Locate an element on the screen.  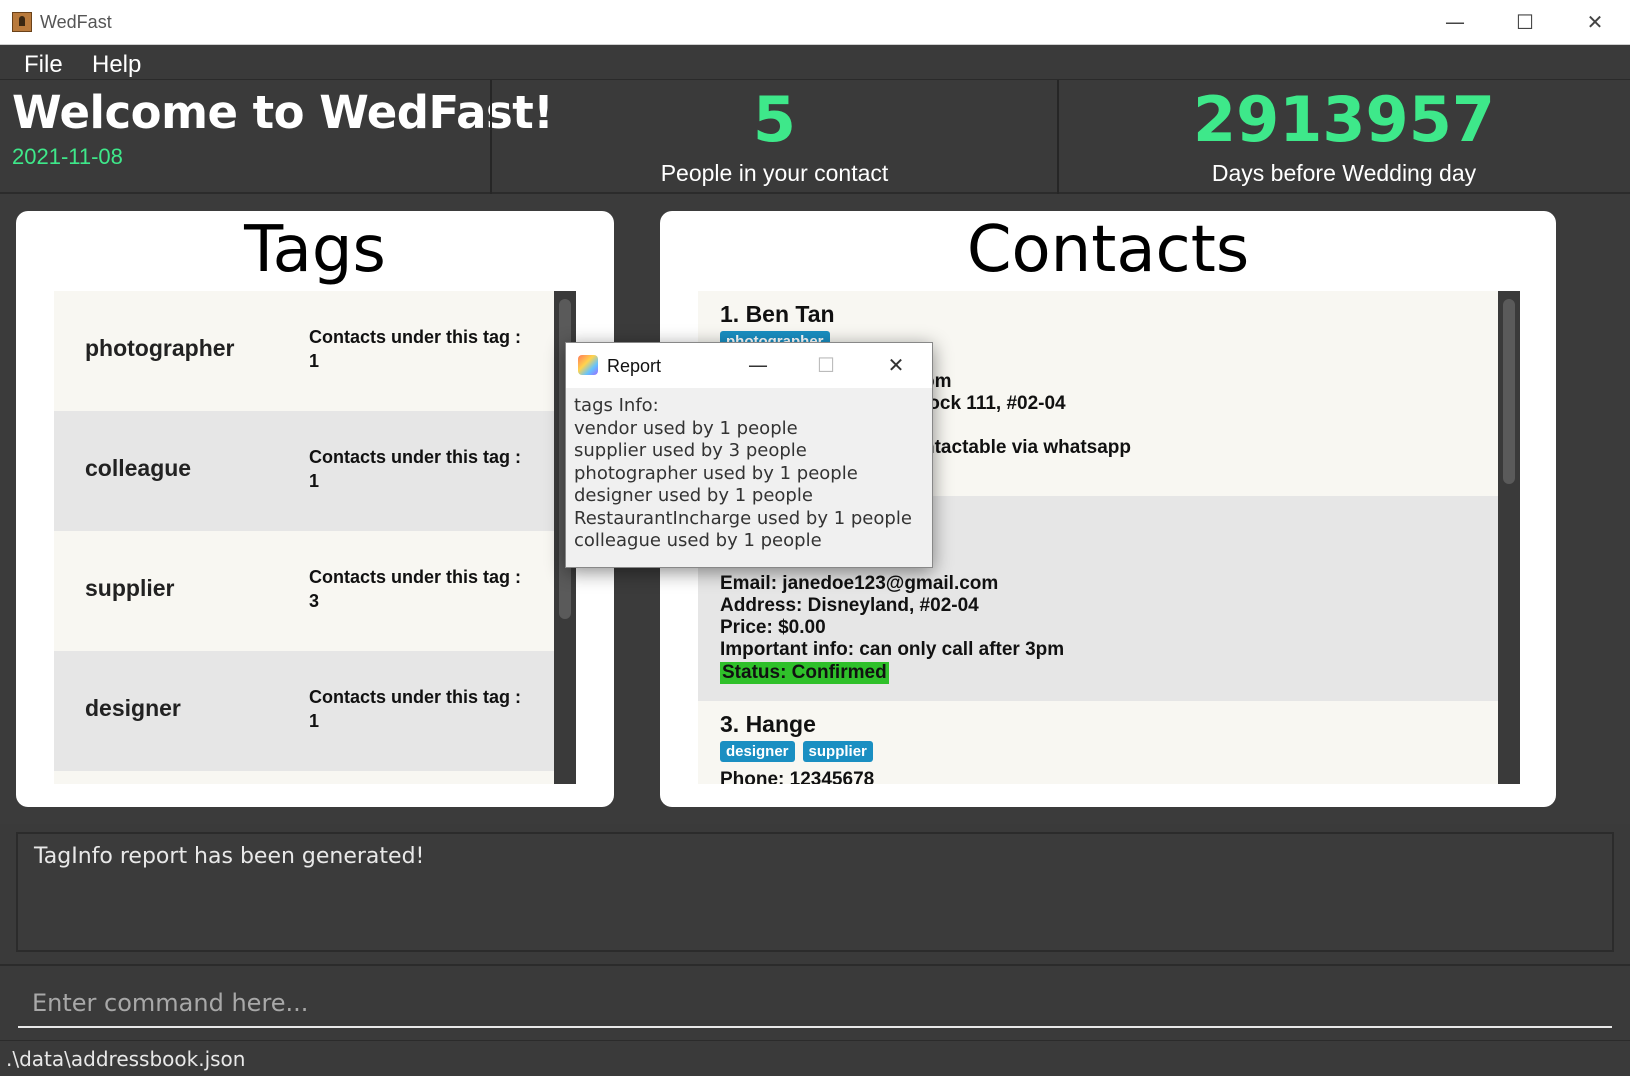
report-line: photographer used by 1 people is located at coordinates (716, 473).